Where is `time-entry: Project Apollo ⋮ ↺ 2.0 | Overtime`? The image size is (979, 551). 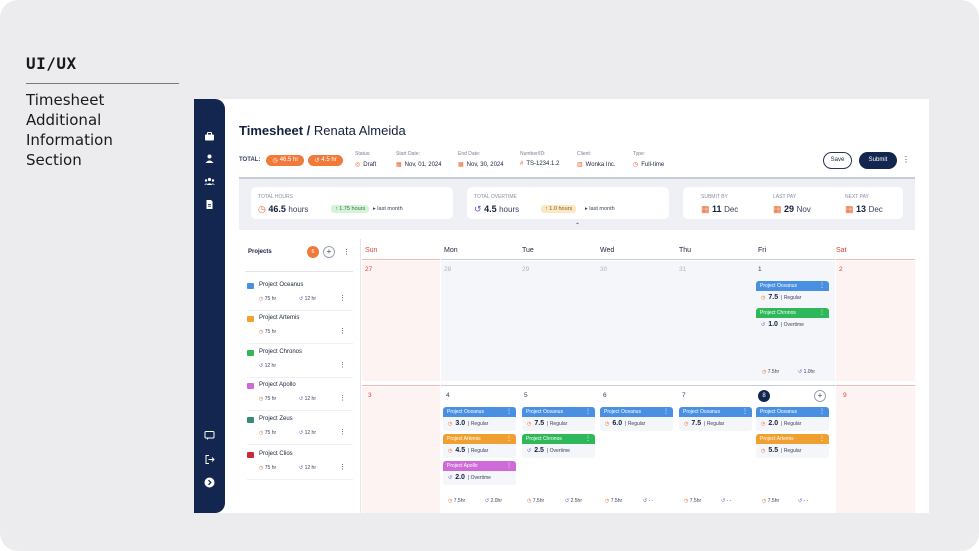 time-entry: Project Apollo ⋮ ↺ 2.0 | Overtime is located at coordinates (479, 473).